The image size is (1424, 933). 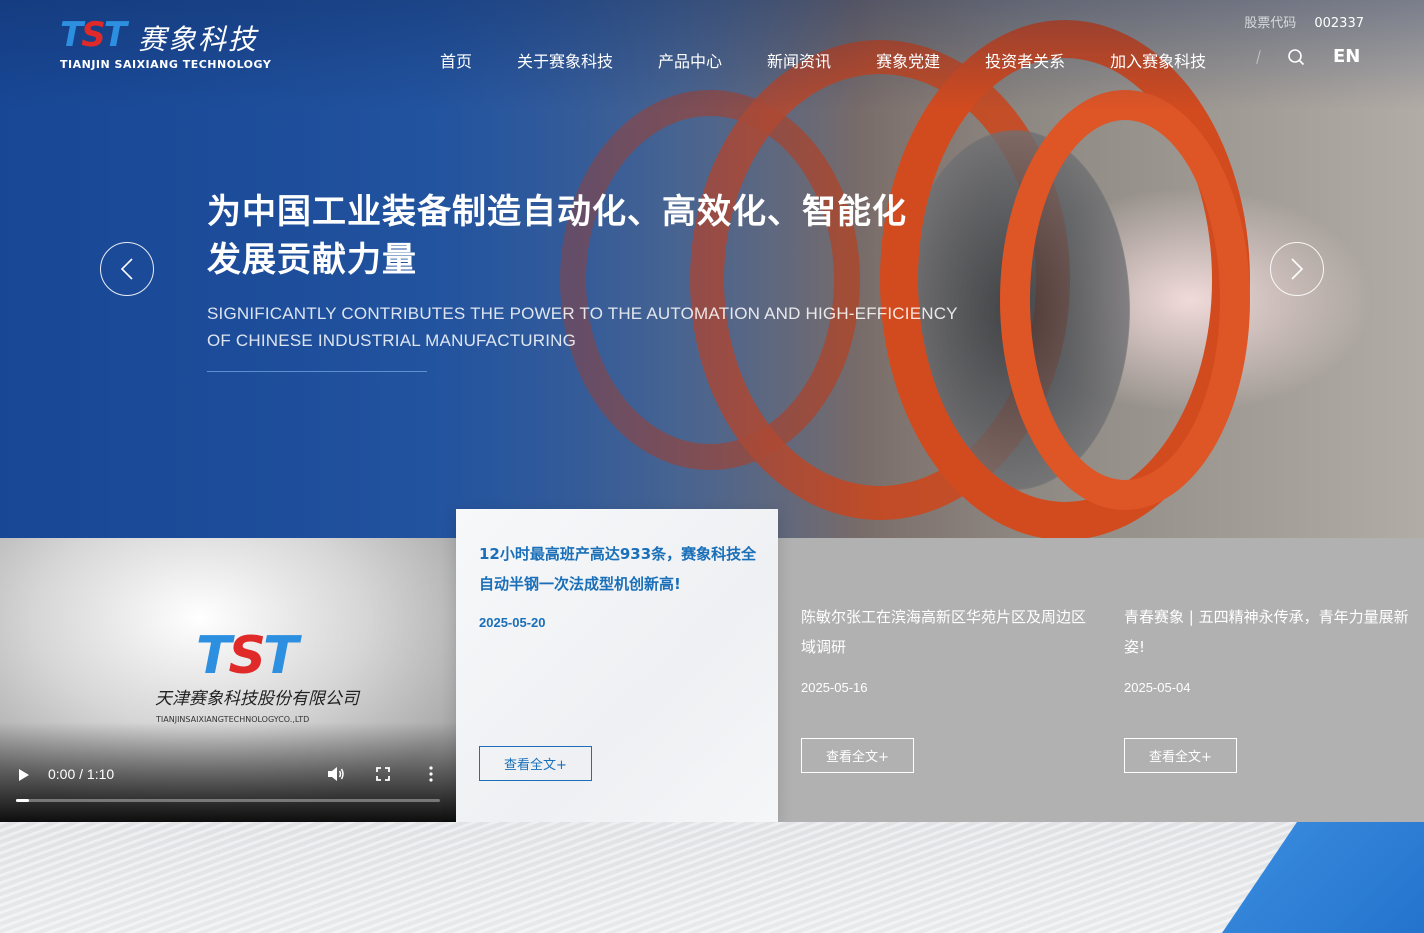 What do you see at coordinates (946, 632) in the screenshot?
I see `news-title: 陈敏尔张工在滨海高新区华苑片区及周边区域调研` at bounding box center [946, 632].